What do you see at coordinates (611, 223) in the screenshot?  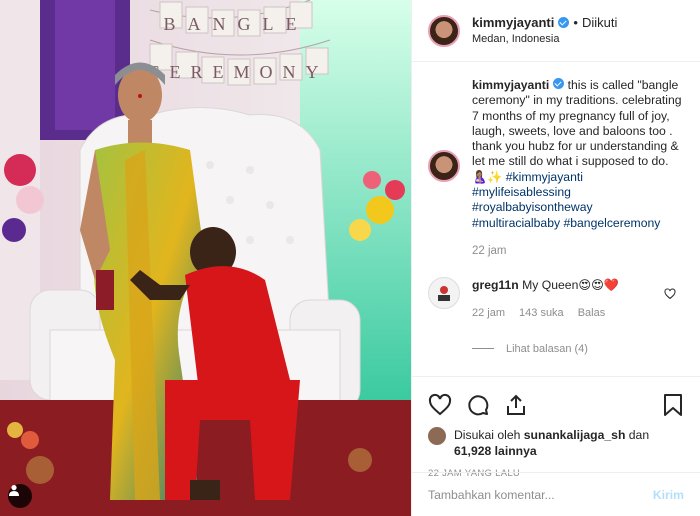 I see `hashtag-link: #bangelceremony` at bounding box center [611, 223].